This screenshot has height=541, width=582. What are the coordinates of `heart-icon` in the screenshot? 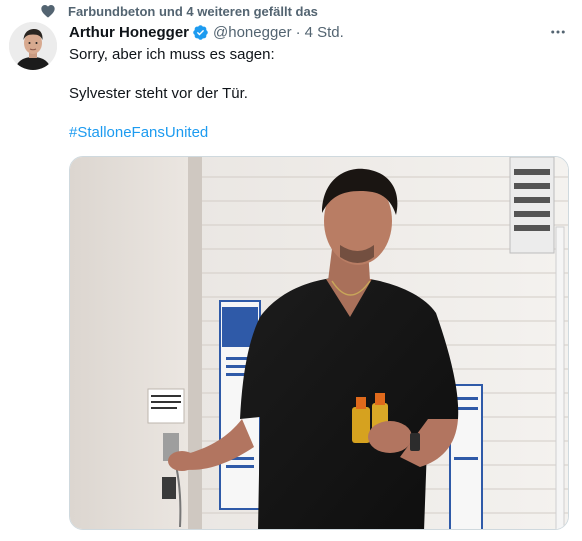 It's located at (48, 11).